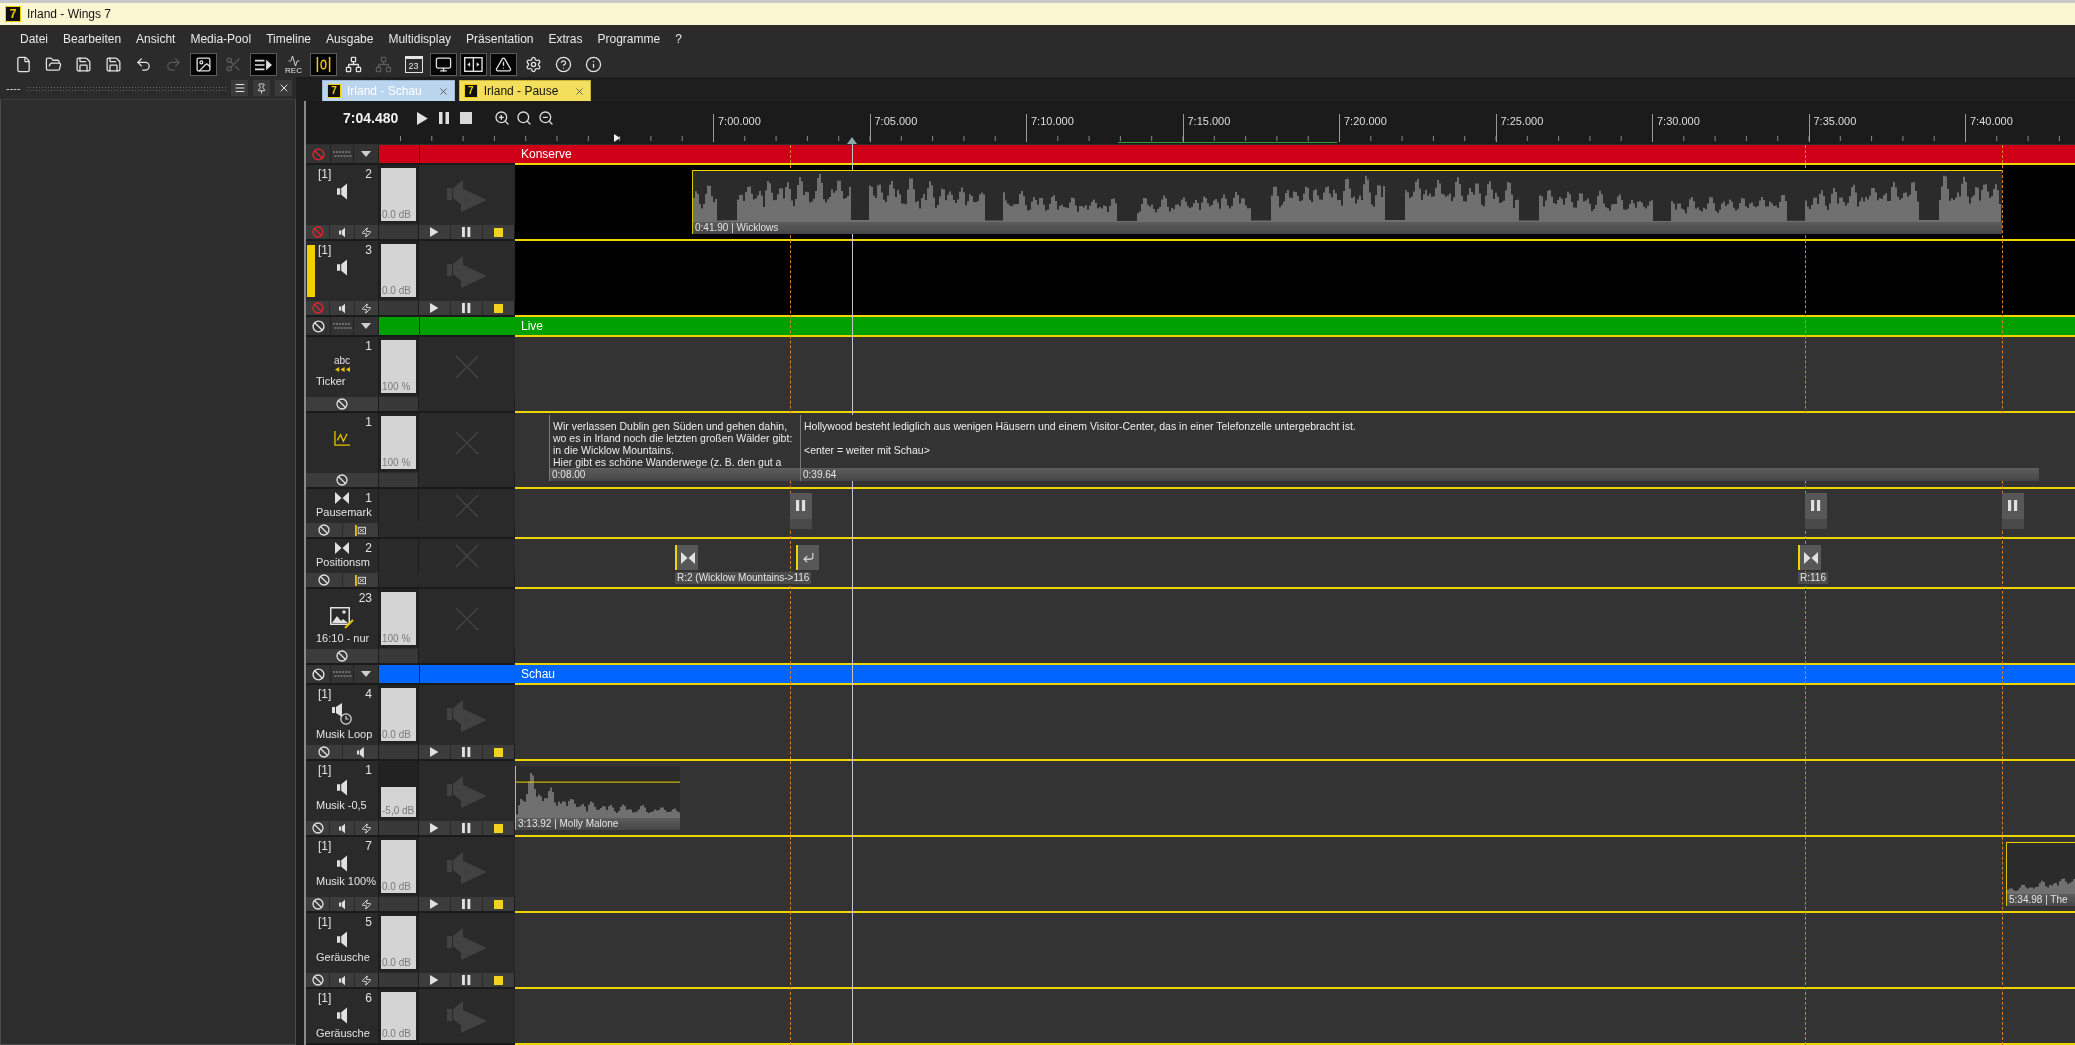  What do you see at coordinates (1419, 448) in the screenshot?
I see `text-clip: Hollywood besteht lediglich aus wenigen Häusern und einem Visitor-Center, das in einer Telefonzelle untergebracht ist. <enter = weiter mit Schau> 0:39.64` at bounding box center [1419, 448].